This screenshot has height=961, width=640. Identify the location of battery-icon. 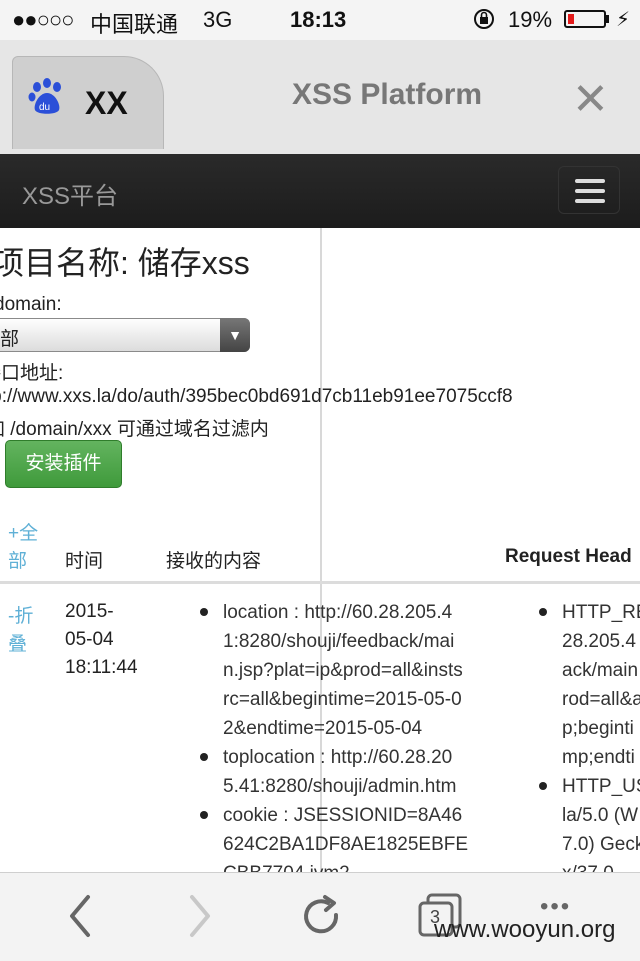
(585, 19).